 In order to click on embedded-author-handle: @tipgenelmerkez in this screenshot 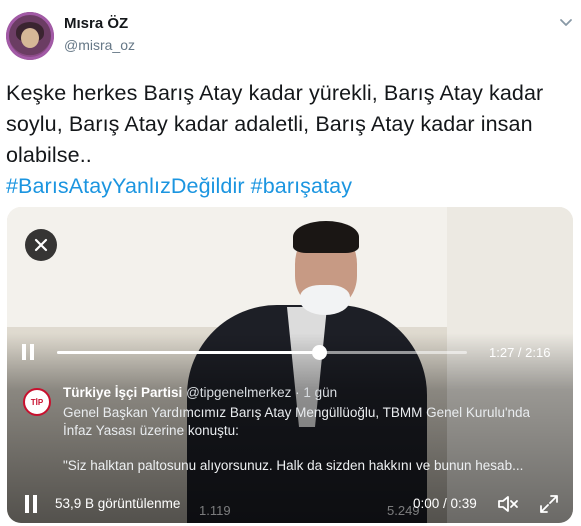, I will do `click(238, 392)`.